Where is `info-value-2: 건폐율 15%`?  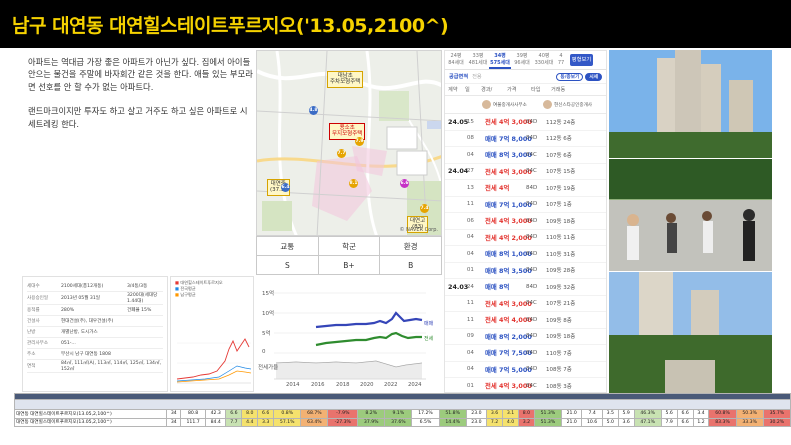
info-value-2: 건폐율 15% is located at coordinates (139, 310).